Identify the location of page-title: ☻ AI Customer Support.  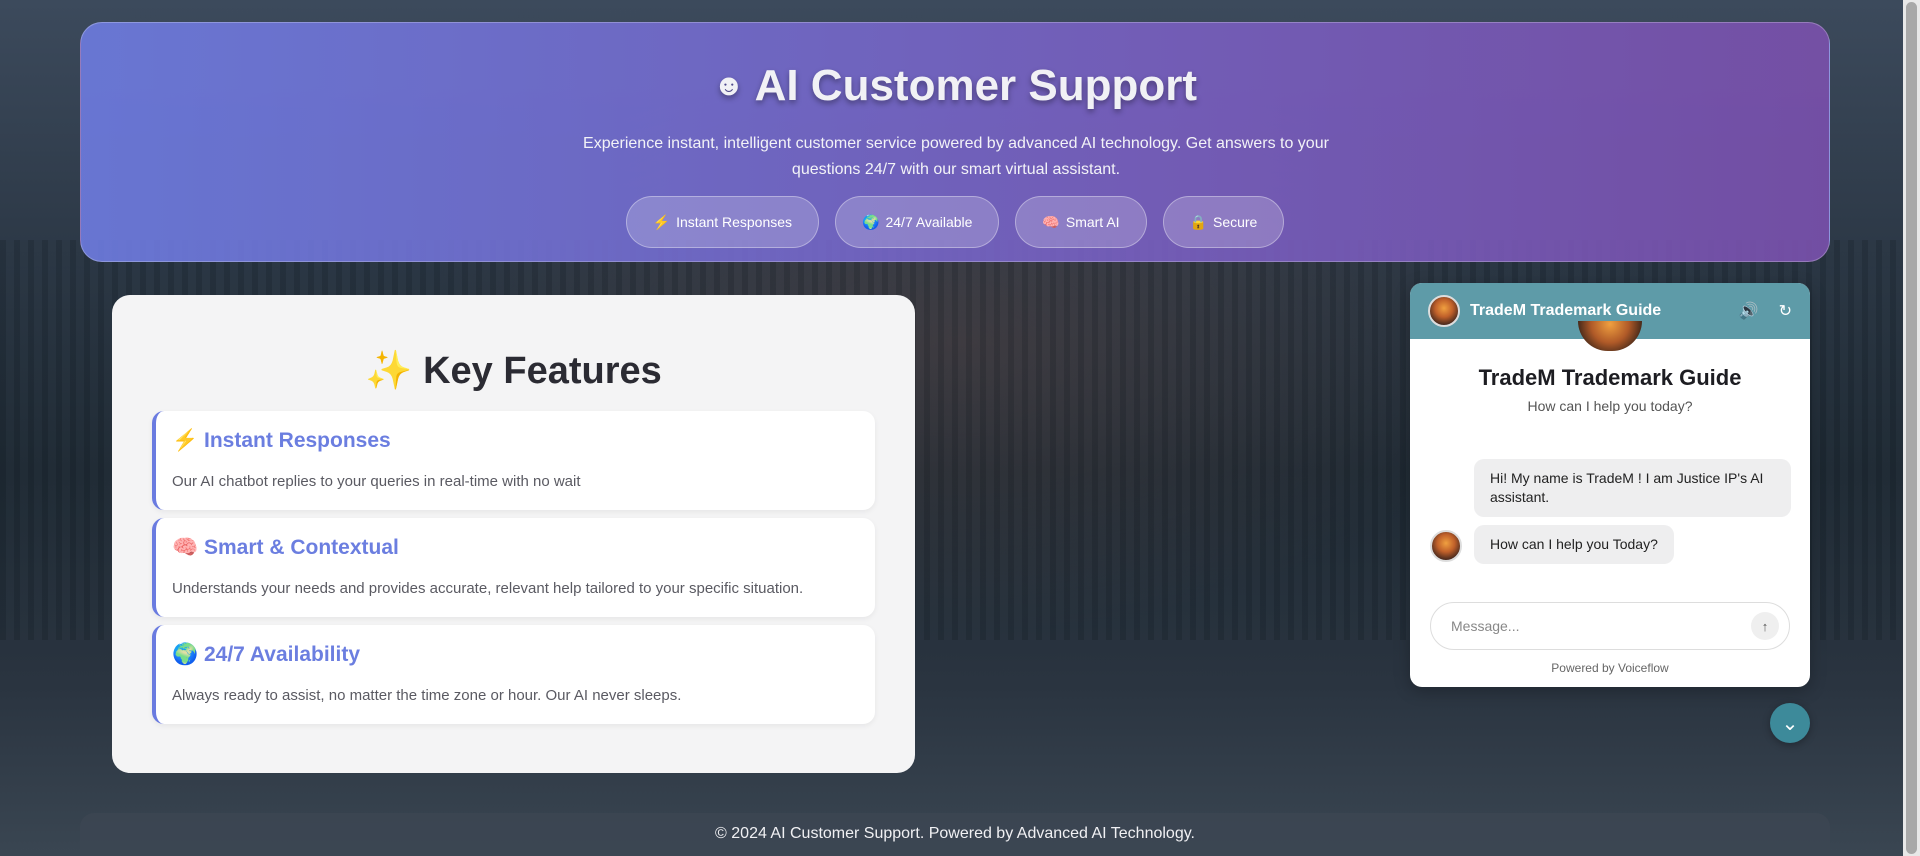
(955, 86).